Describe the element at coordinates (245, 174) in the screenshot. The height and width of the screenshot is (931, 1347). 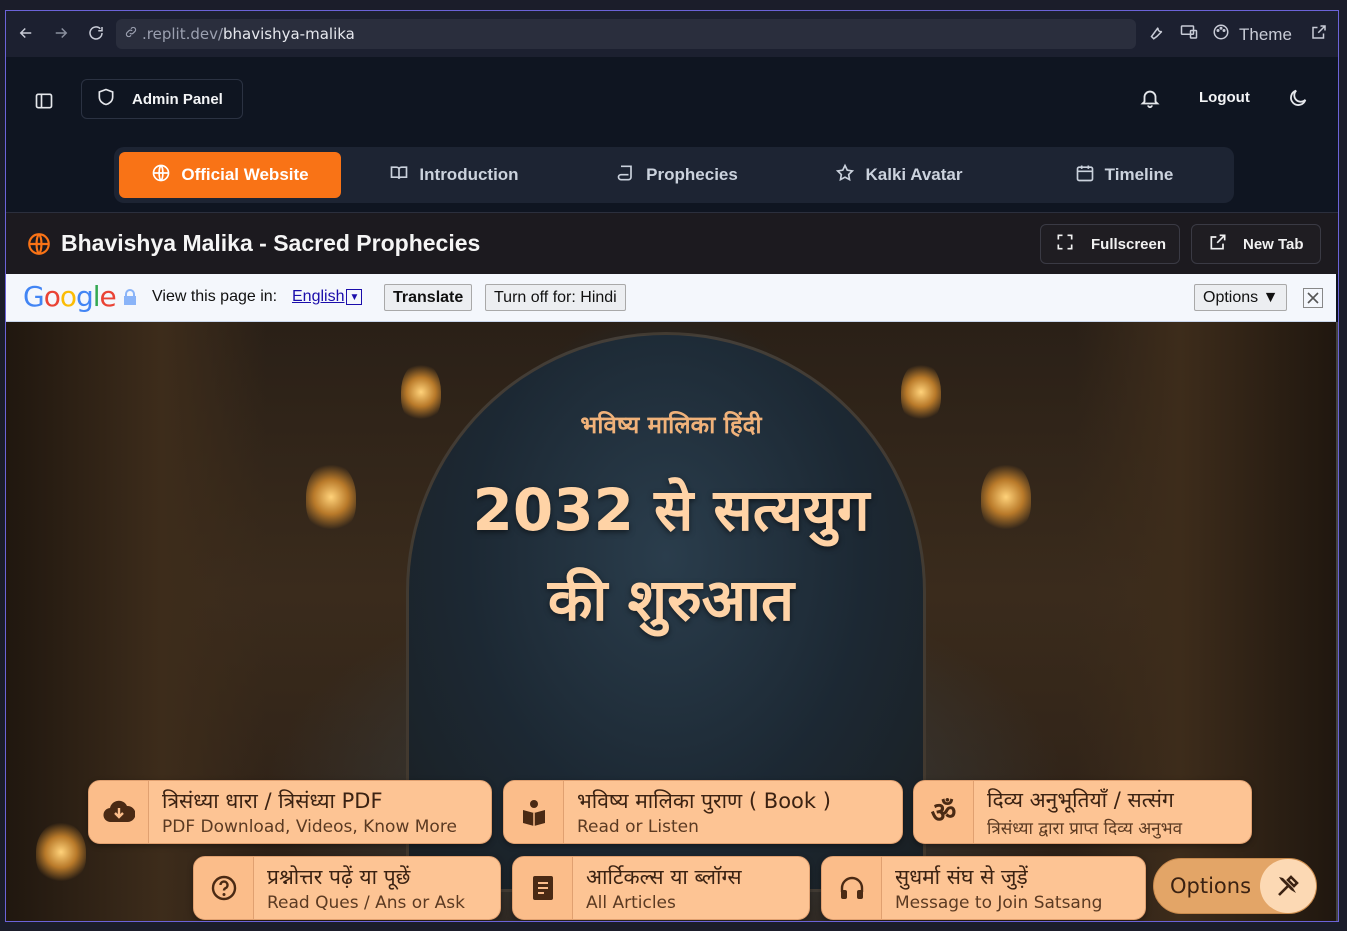
I see `tab-label: Official Website` at that location.